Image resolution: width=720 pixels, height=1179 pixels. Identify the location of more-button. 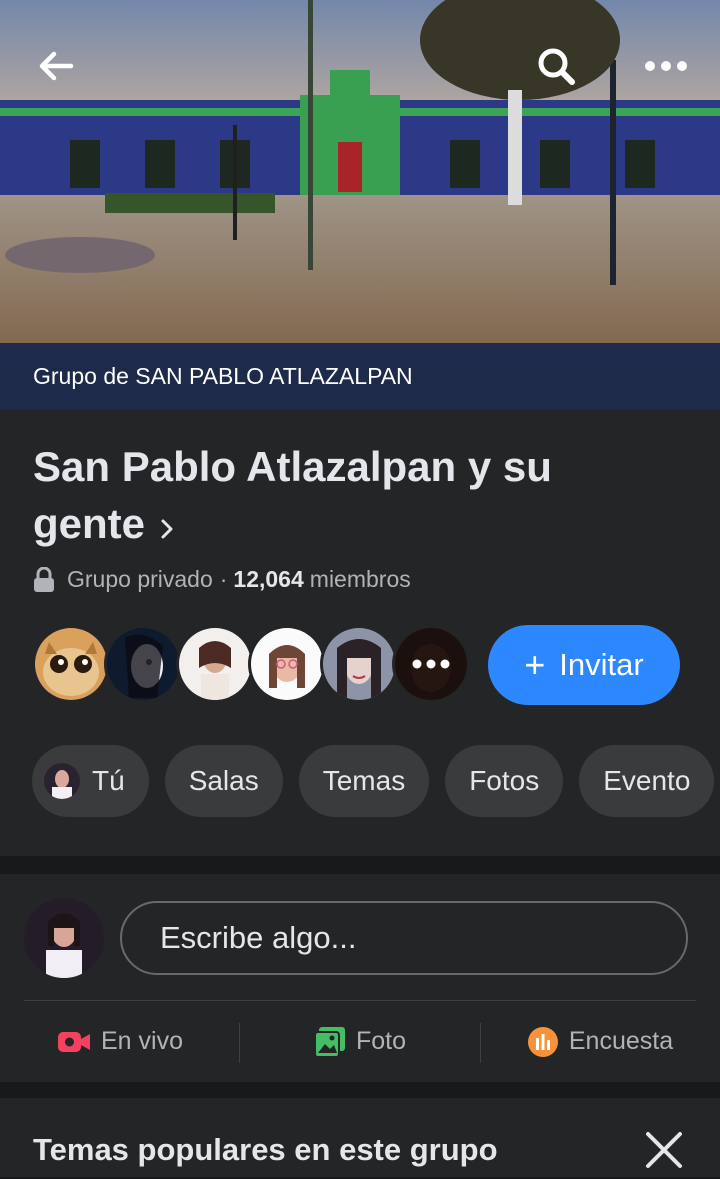
(666, 68).